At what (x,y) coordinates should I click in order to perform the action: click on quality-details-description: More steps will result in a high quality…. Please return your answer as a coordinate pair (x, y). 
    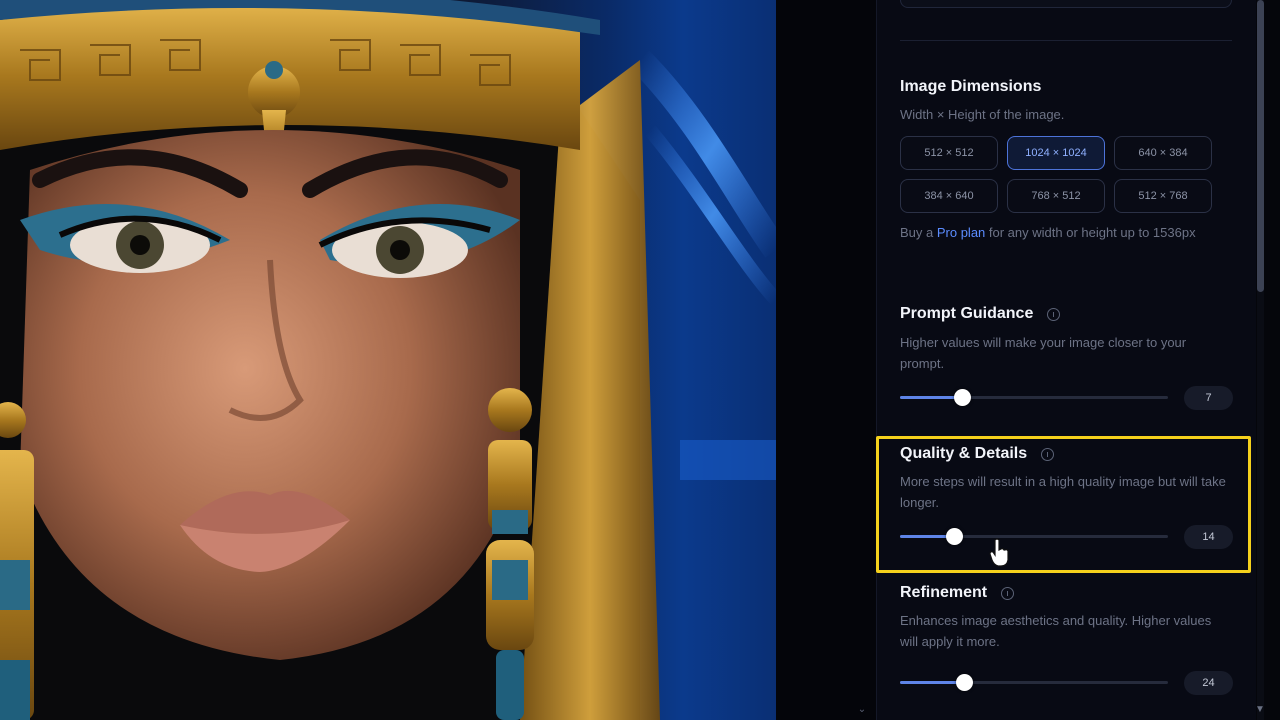
    Looking at the image, I should click on (1063, 492).